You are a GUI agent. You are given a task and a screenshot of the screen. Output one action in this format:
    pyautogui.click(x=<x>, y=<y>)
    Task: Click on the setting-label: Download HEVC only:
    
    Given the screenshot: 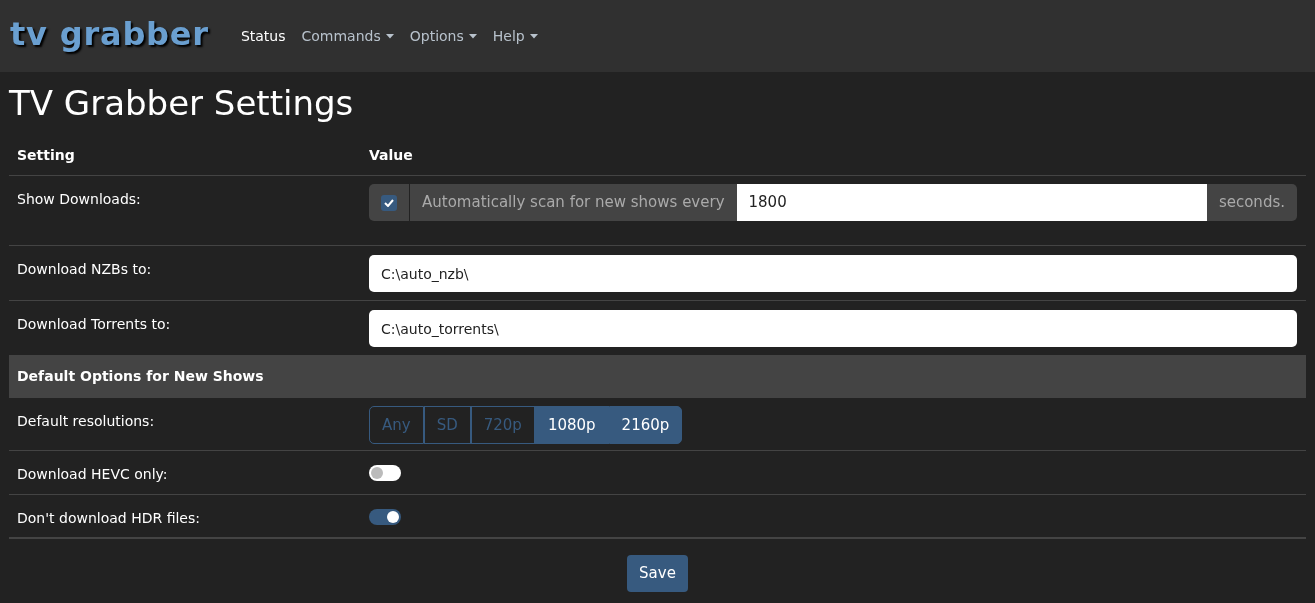 What is the action you would take?
    pyautogui.click(x=92, y=474)
    